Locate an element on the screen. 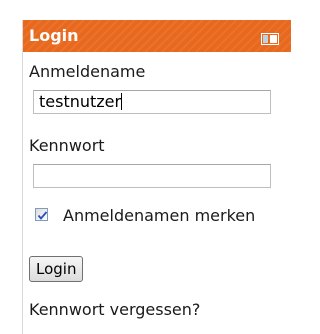 This screenshot has width=320, height=334. remember-checkbox is located at coordinates (41, 214).